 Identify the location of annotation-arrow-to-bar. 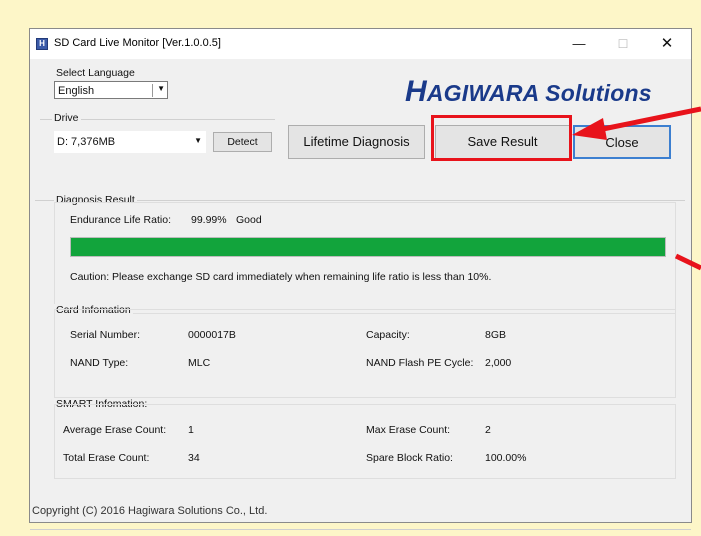
(687, 262).